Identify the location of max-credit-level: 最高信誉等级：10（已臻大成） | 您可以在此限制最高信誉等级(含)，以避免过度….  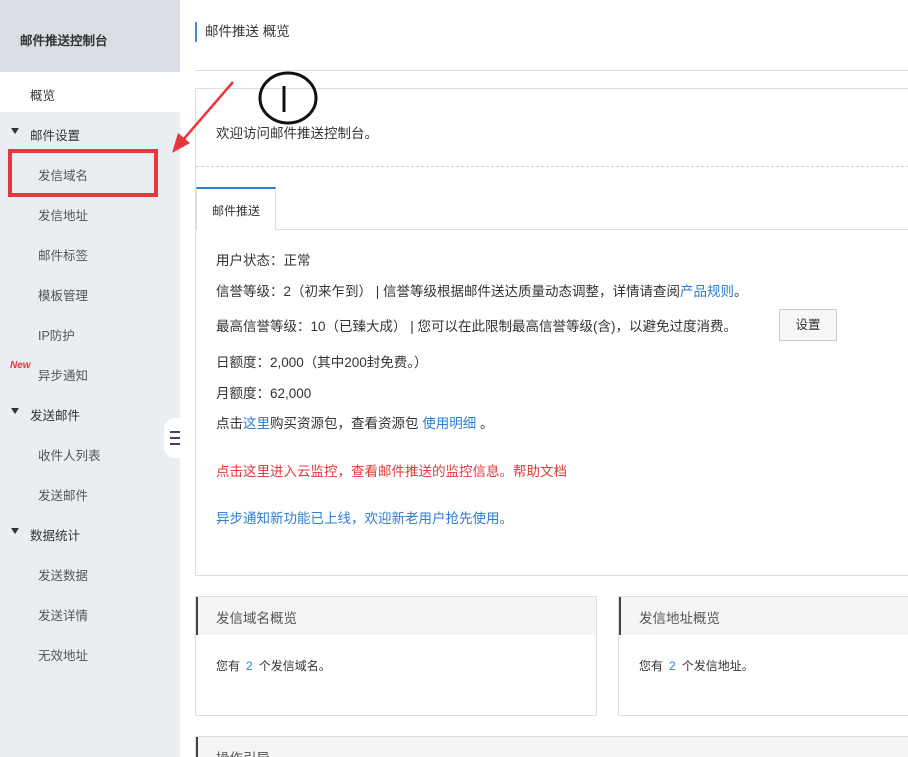
(477, 326).